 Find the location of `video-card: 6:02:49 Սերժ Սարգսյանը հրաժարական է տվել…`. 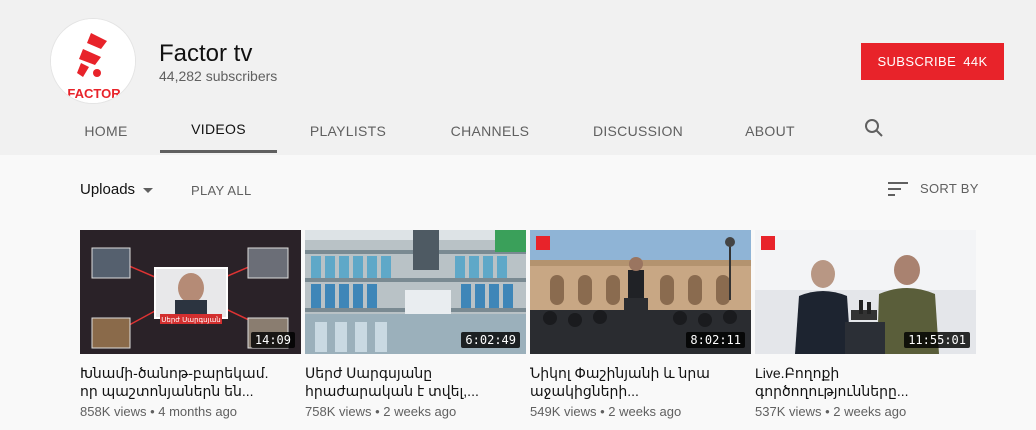

video-card: 6:02:49 Սերժ Սարգսյանը հրաժարական է տվել… is located at coordinates (415, 324).